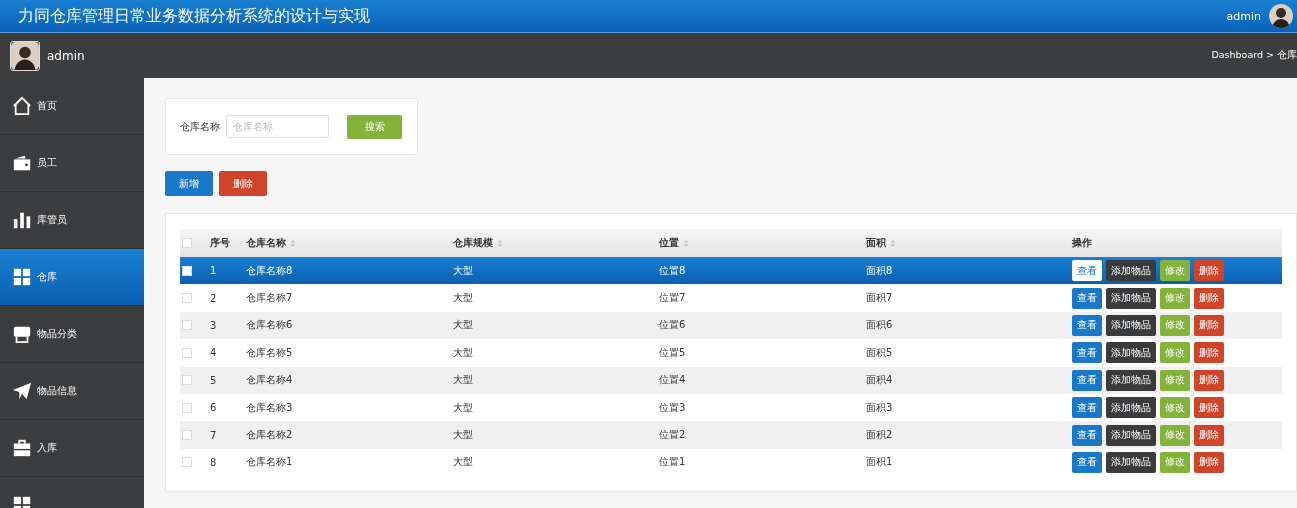  I want to click on table-row: 1 仓库名称8 大型 位置8 面积8 查看 添加物品 修改 删除, so click(731, 271).